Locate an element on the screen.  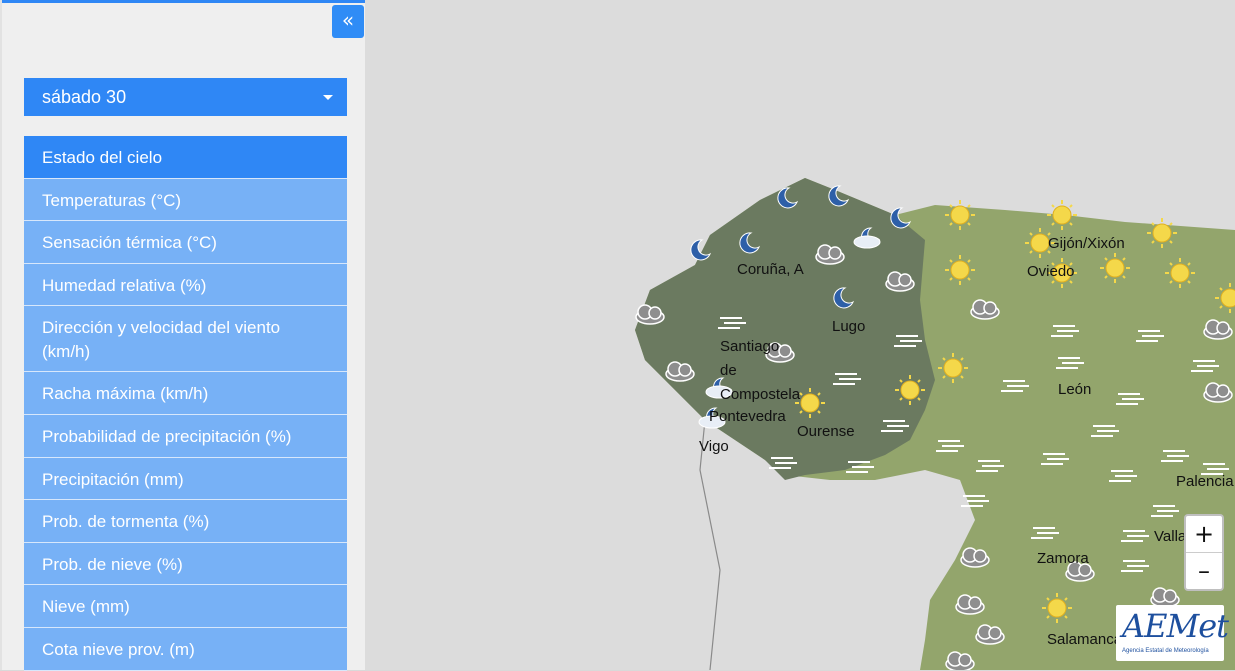
city-label: Oviedo is located at coordinates (1051, 271).